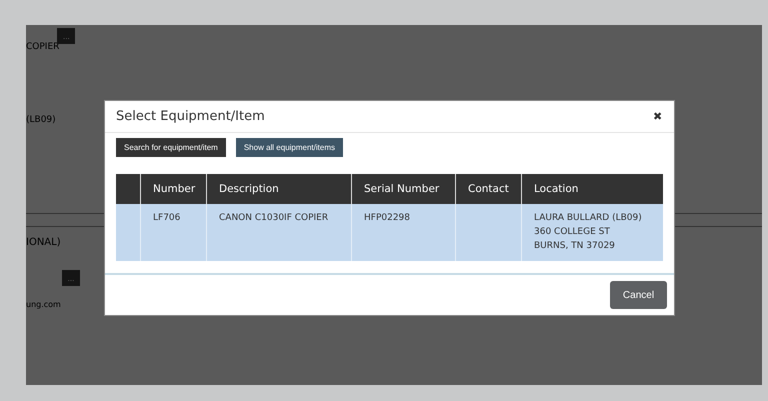 The height and width of the screenshot is (401, 768). Describe the element at coordinates (128, 189) in the screenshot. I see `column-header` at that location.